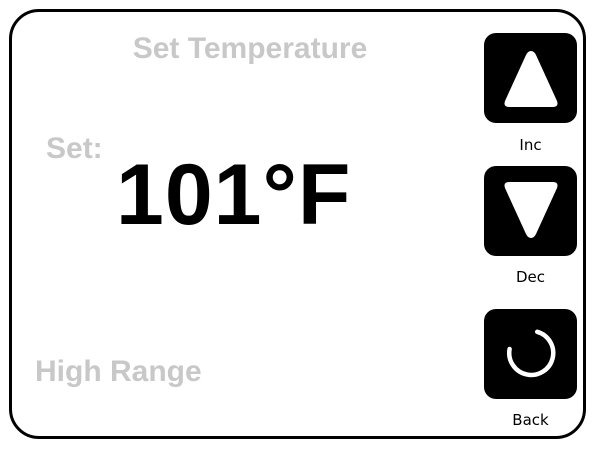  I want to click on range-label: High Range, so click(118, 371).